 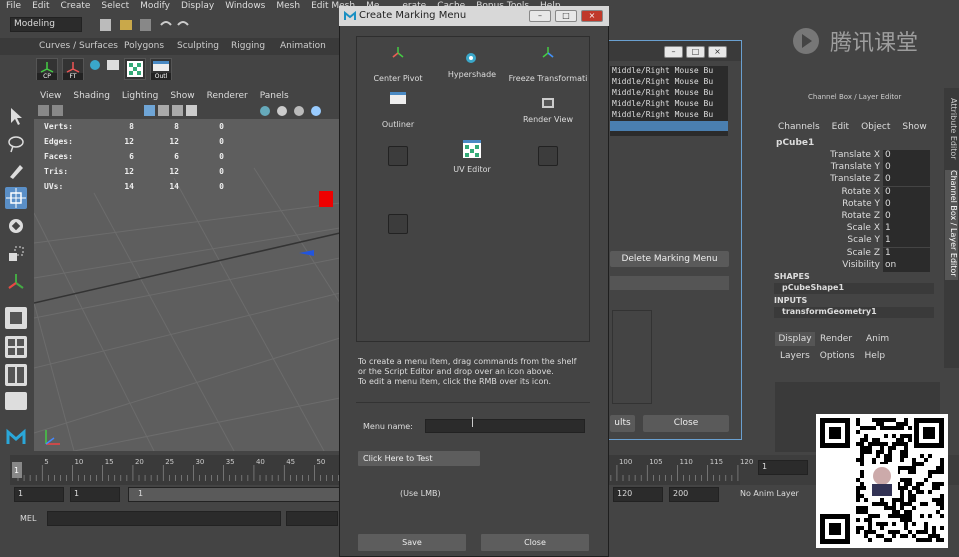 What do you see at coordinates (669, 259) in the screenshot?
I see `delete-marking-menu-button: Delete Marking Menu` at bounding box center [669, 259].